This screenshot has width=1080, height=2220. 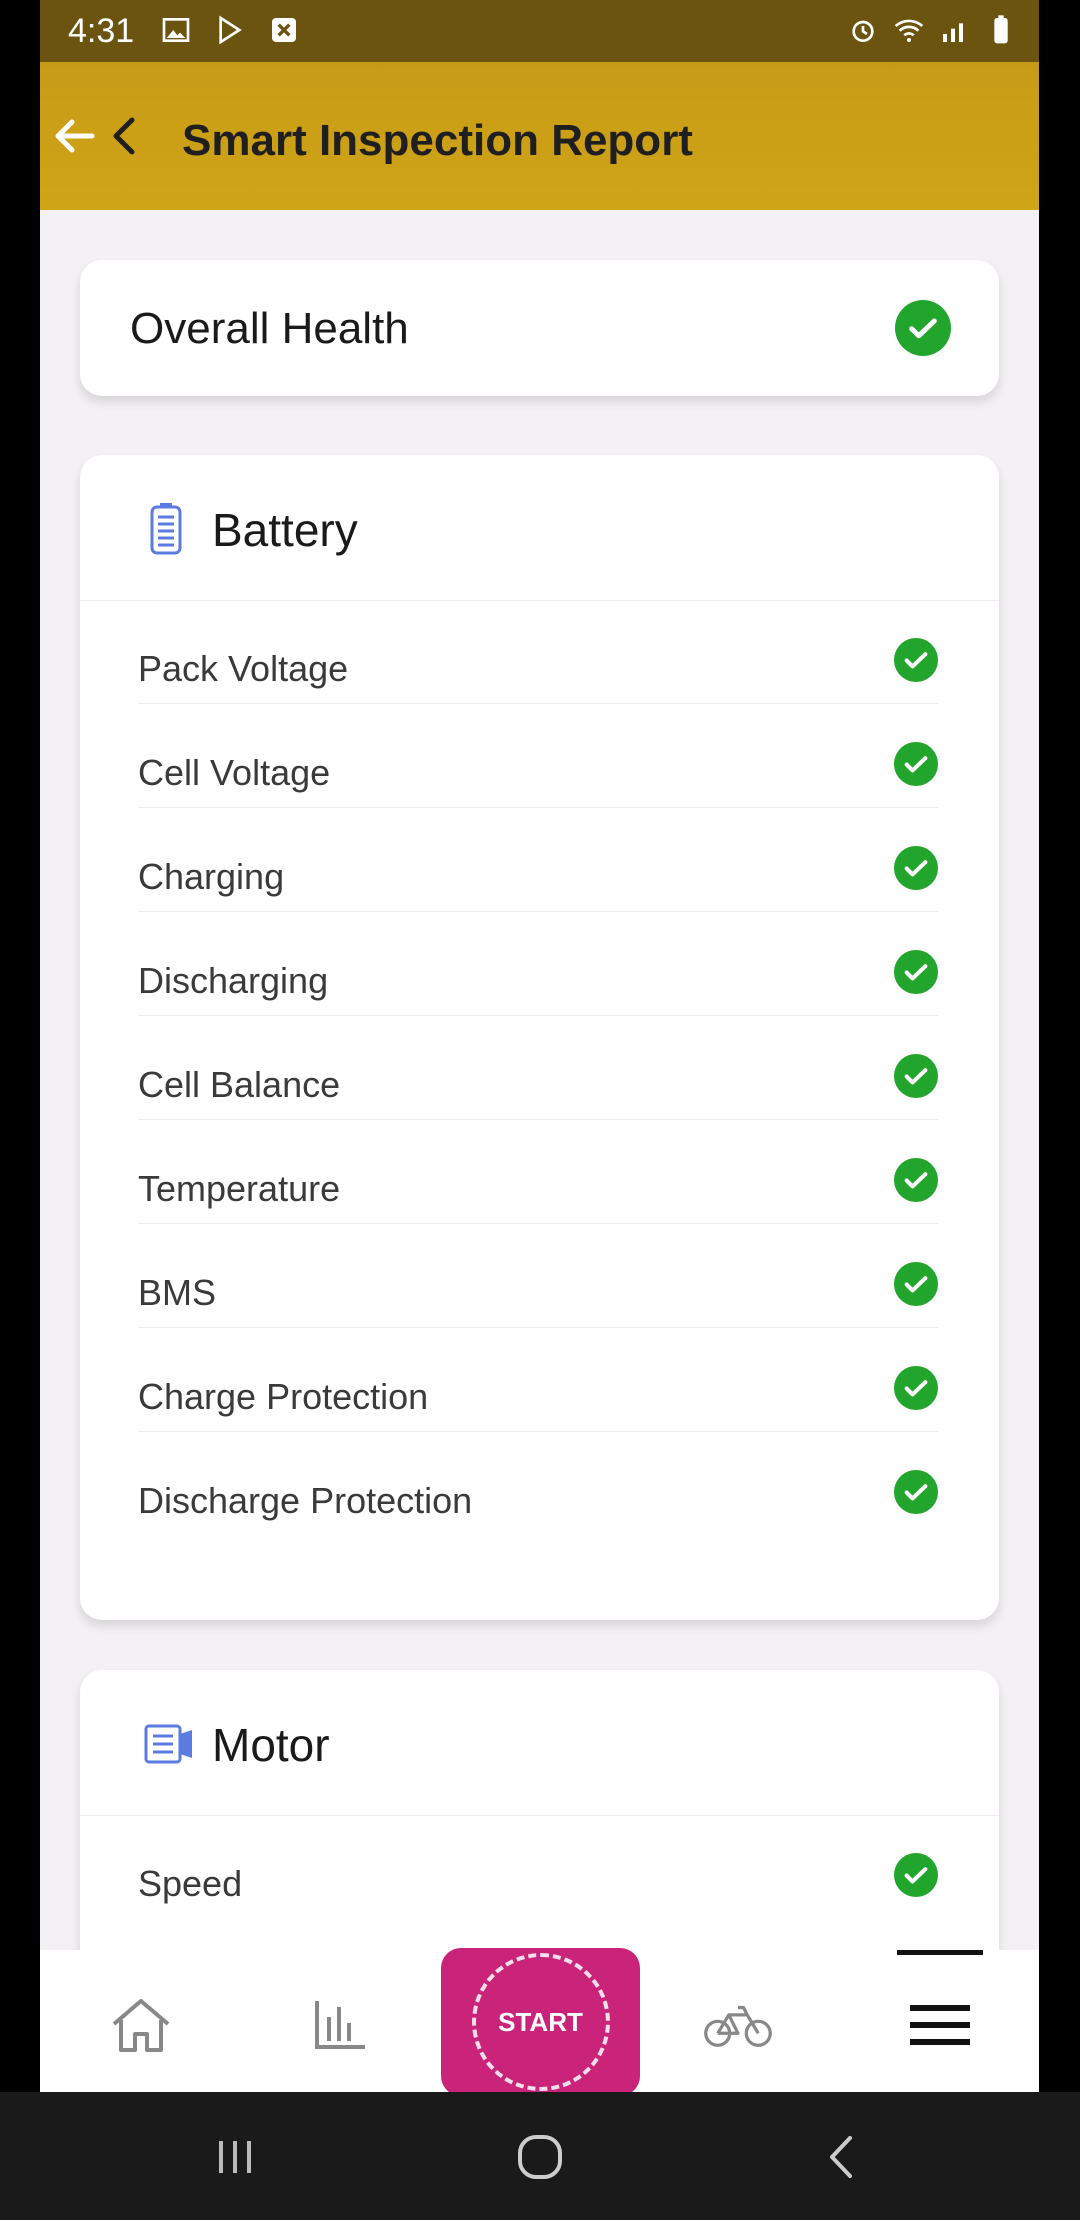 I want to click on bike-icon, so click(x=738, y=2026).